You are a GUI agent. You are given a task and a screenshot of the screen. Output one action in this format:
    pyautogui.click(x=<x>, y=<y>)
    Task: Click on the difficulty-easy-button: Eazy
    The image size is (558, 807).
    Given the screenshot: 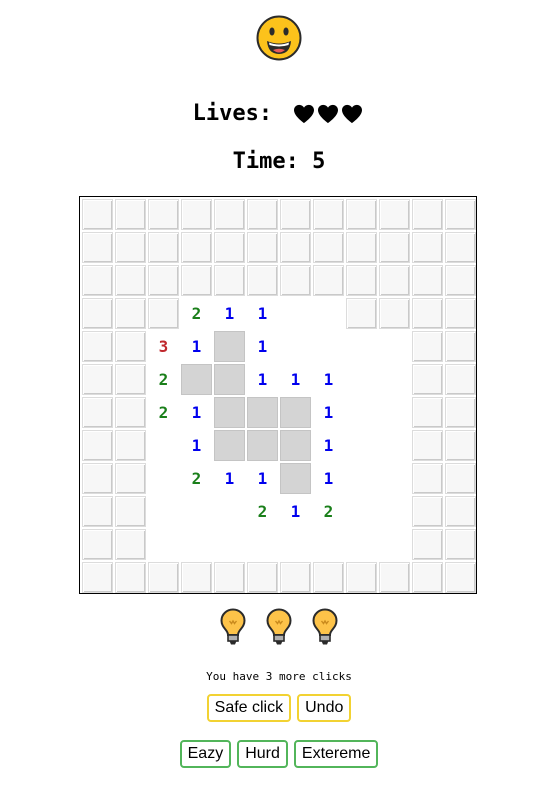 What is the action you would take?
    pyautogui.click(x=205, y=754)
    